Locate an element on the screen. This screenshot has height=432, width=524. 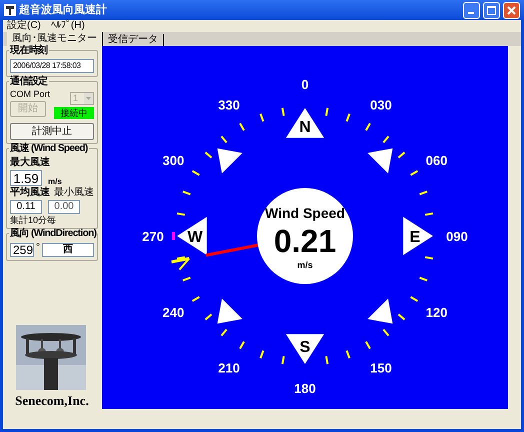
note-text: 集計10分毎 is located at coordinates (34, 220).